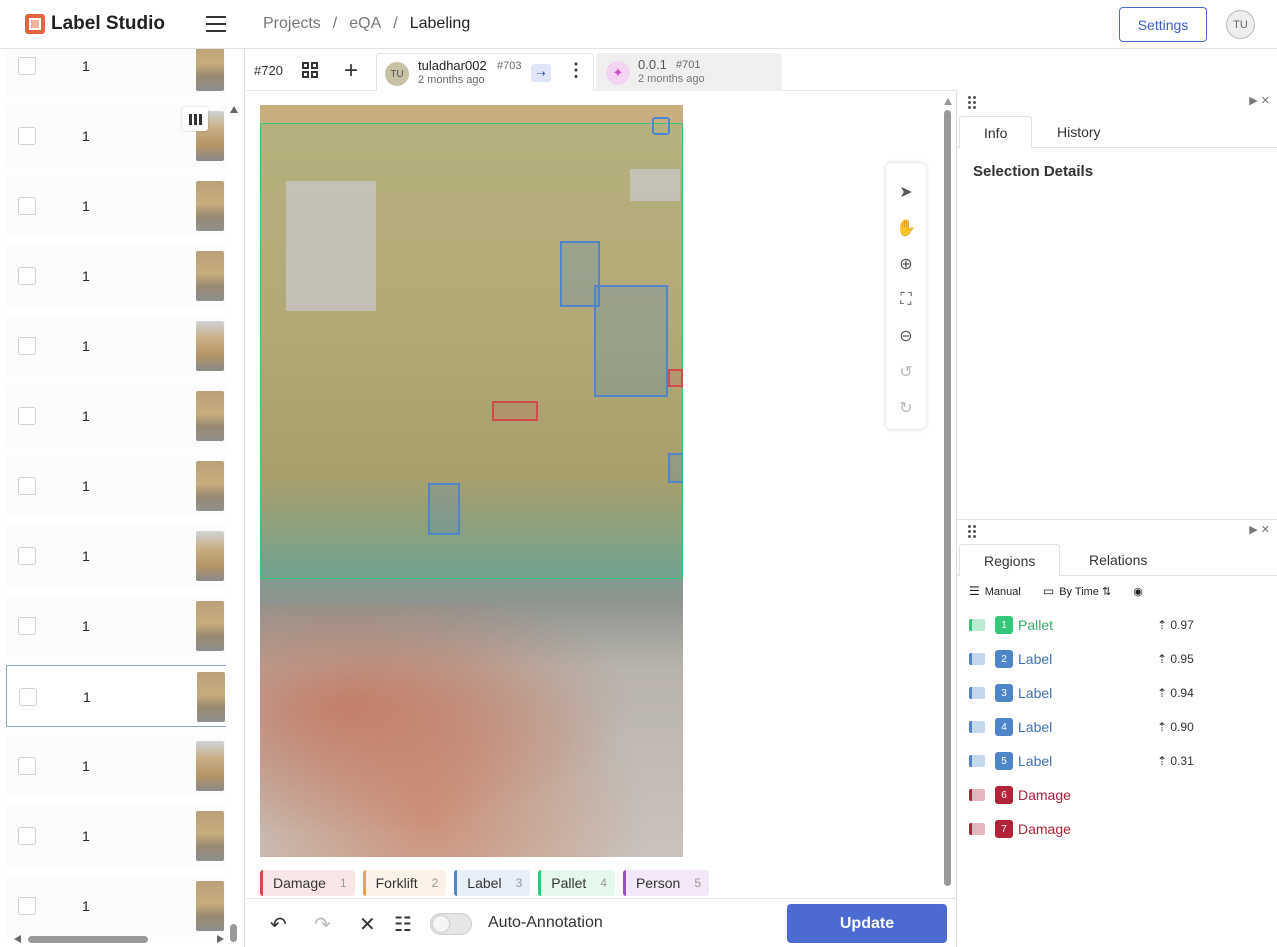  Describe the element at coordinates (234, 525) in the screenshot. I see `task-list-scrollbar` at that location.